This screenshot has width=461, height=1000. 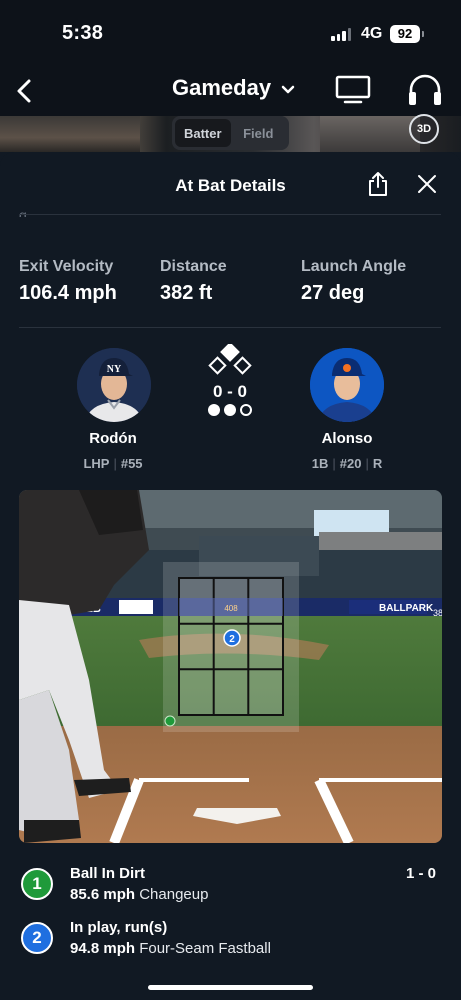 I want to click on batter-number: #20, so click(x=350, y=463).